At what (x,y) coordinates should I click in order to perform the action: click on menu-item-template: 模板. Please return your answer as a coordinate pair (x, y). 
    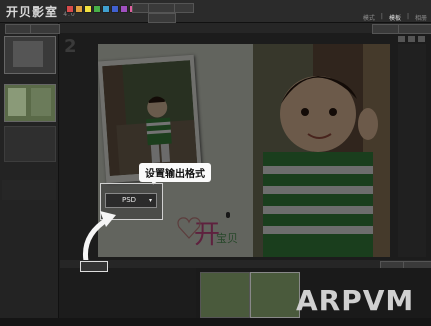
    Looking at the image, I should click on (395, 17).